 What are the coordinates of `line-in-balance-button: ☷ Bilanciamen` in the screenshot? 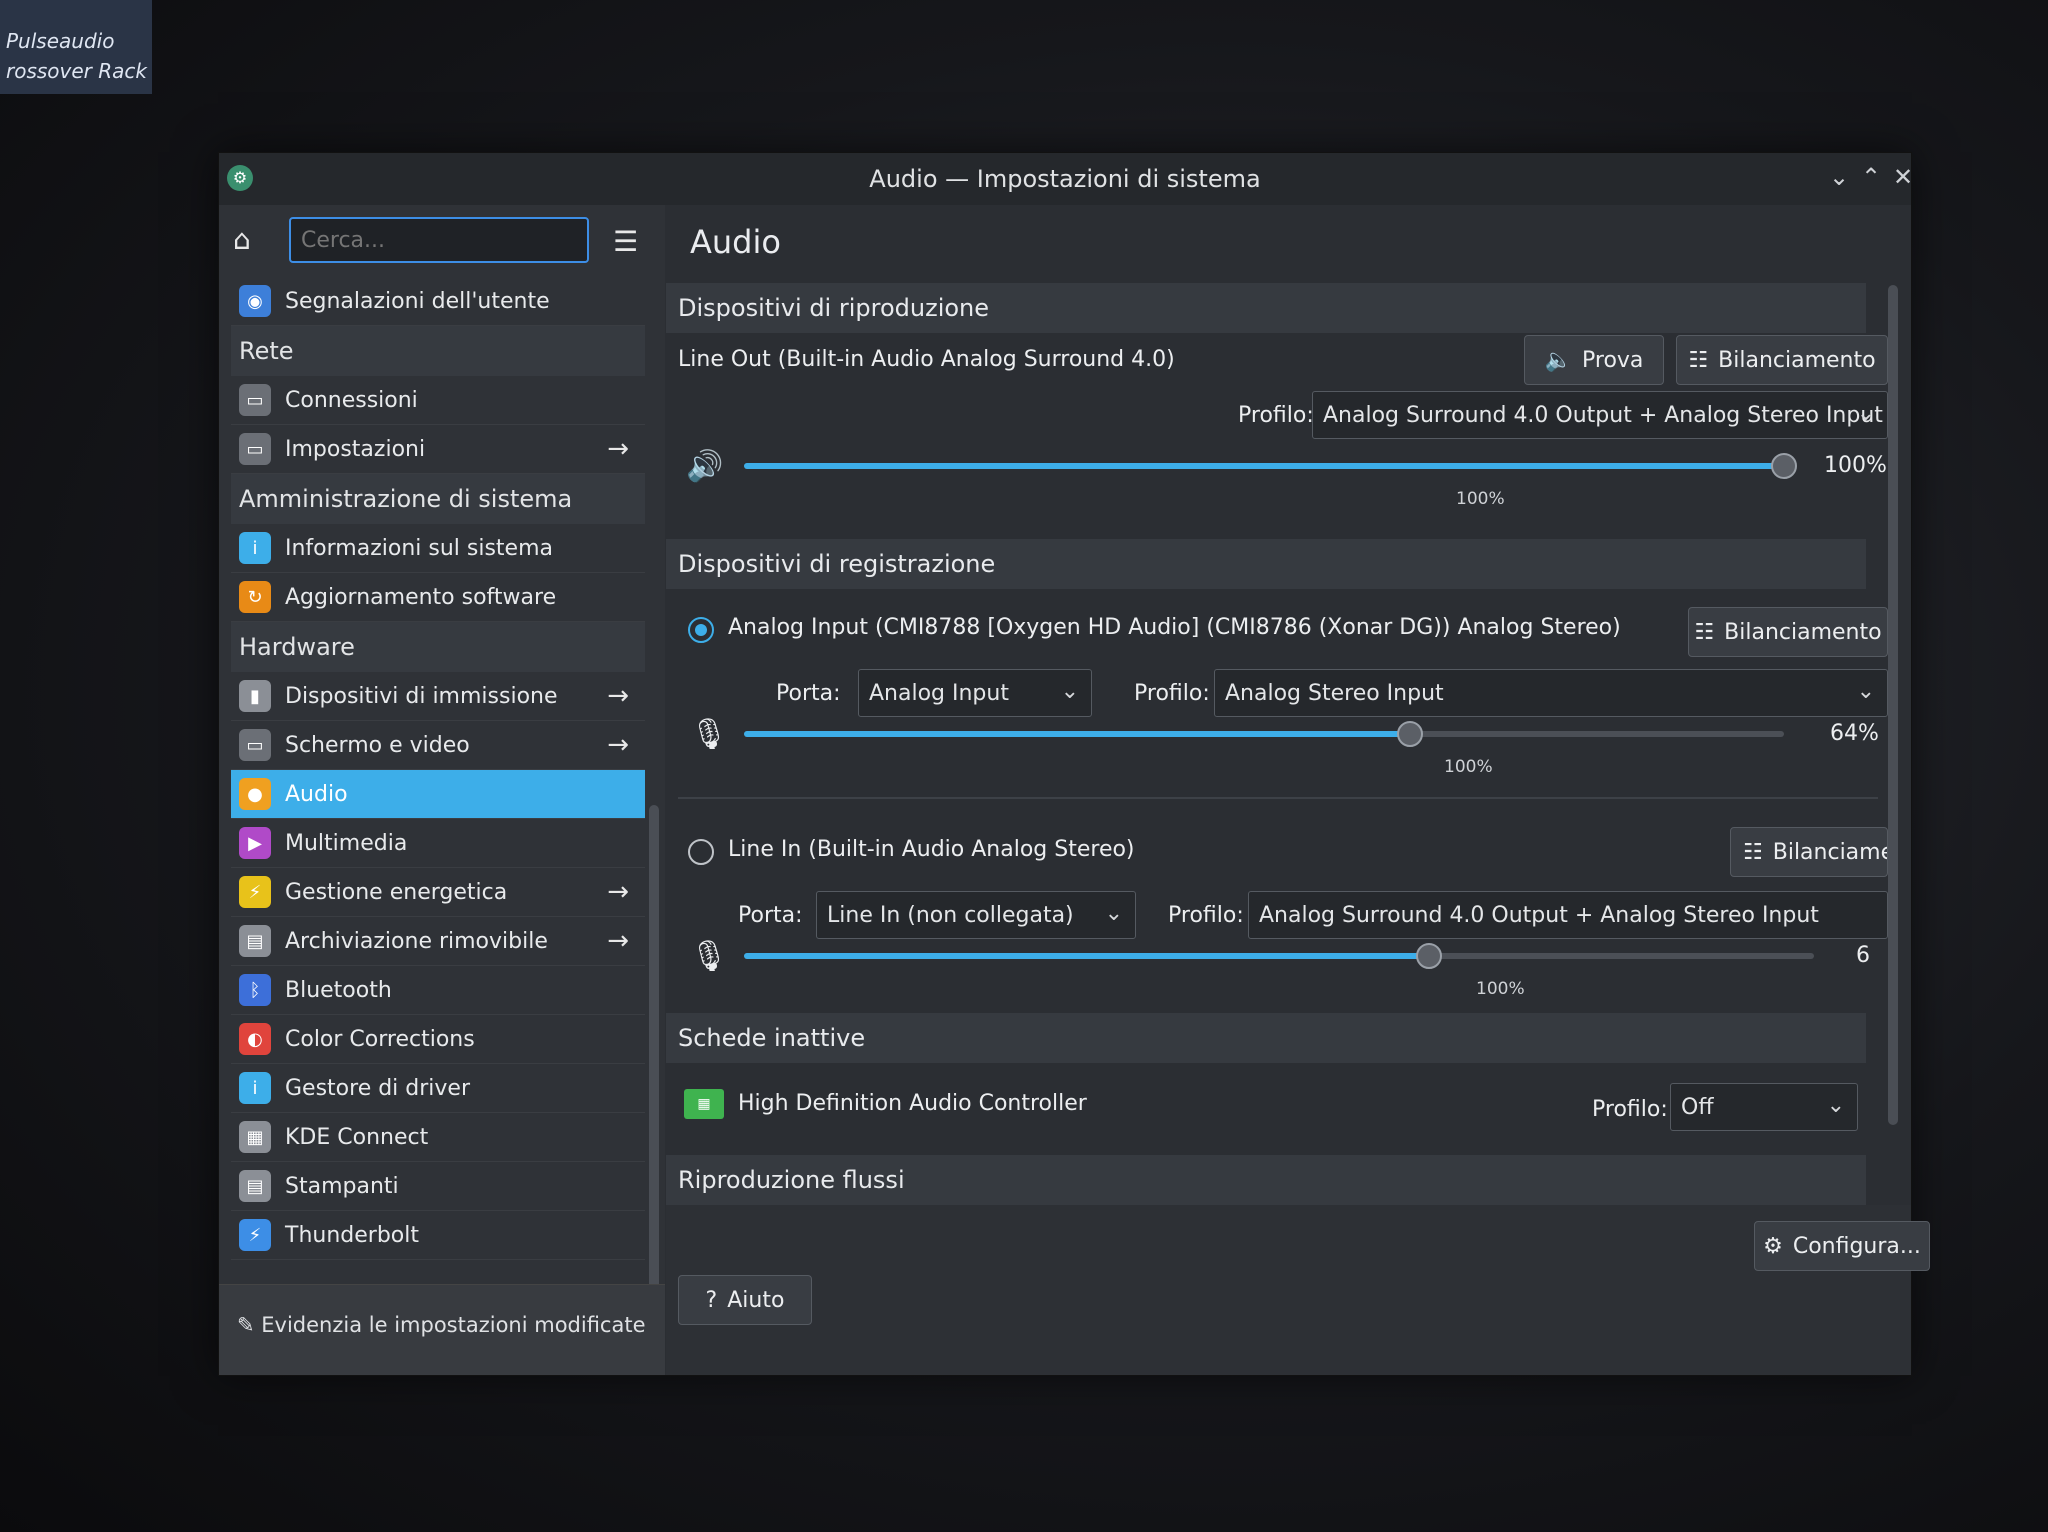 It's located at (1809, 852).